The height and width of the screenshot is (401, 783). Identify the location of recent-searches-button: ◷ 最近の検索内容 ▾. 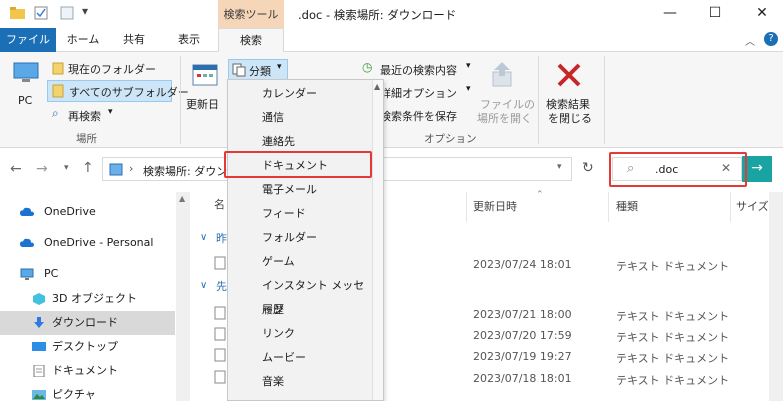
(418, 69).